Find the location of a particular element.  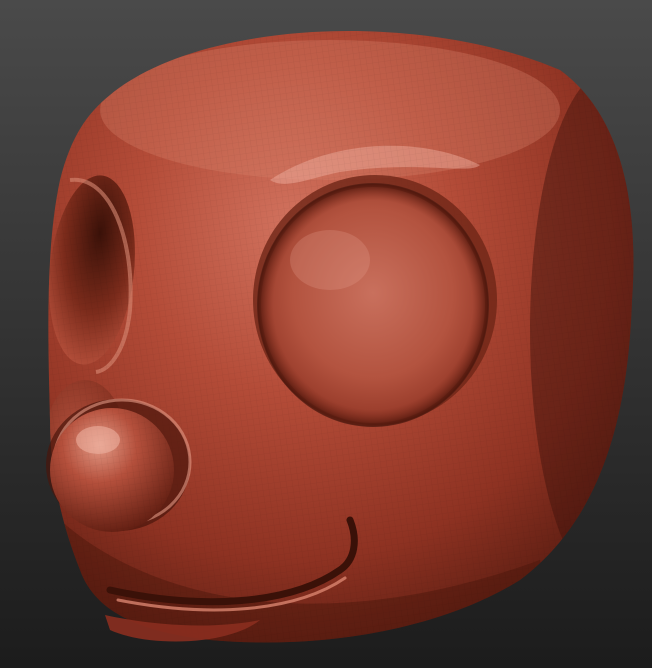

eye-socket-glint is located at coordinates (330, 260).